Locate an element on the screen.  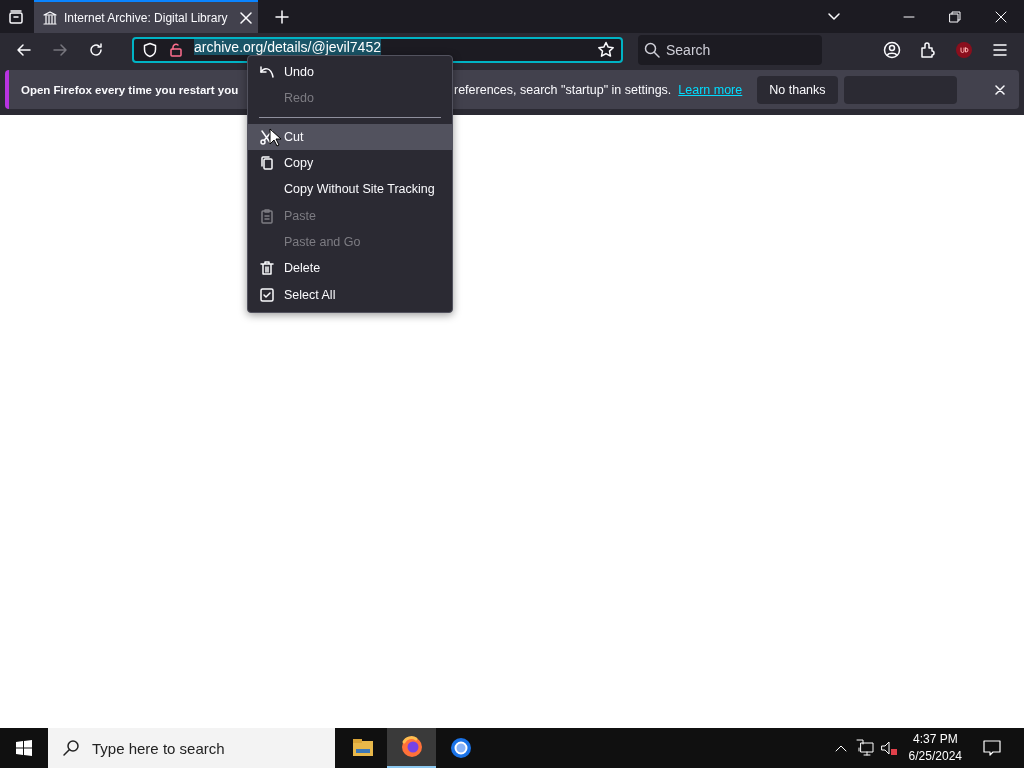
browser-tab: Internet Archive: Digital Library is located at coordinates (146, 16).